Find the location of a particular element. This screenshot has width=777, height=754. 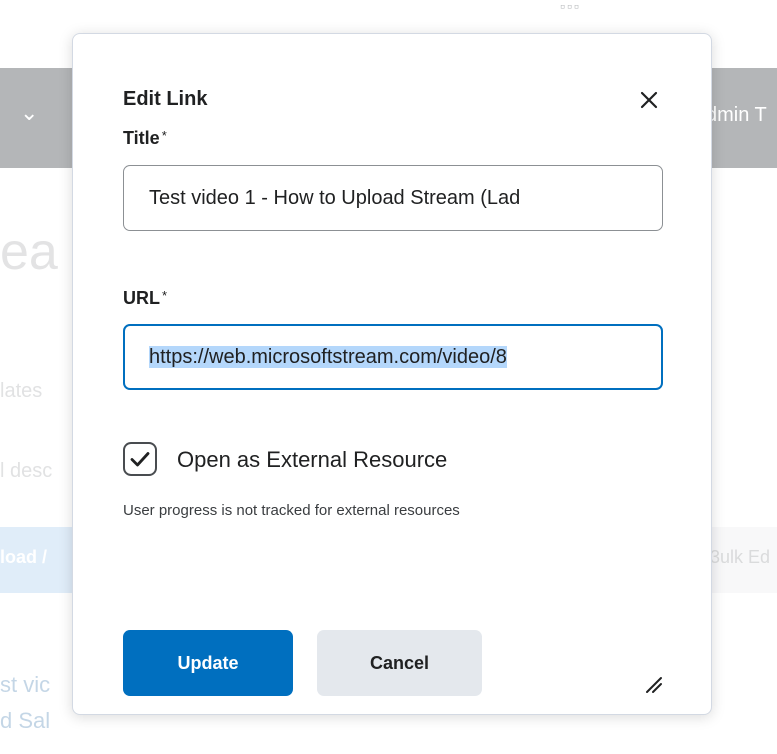

title-field-label: Title * is located at coordinates (145, 138).